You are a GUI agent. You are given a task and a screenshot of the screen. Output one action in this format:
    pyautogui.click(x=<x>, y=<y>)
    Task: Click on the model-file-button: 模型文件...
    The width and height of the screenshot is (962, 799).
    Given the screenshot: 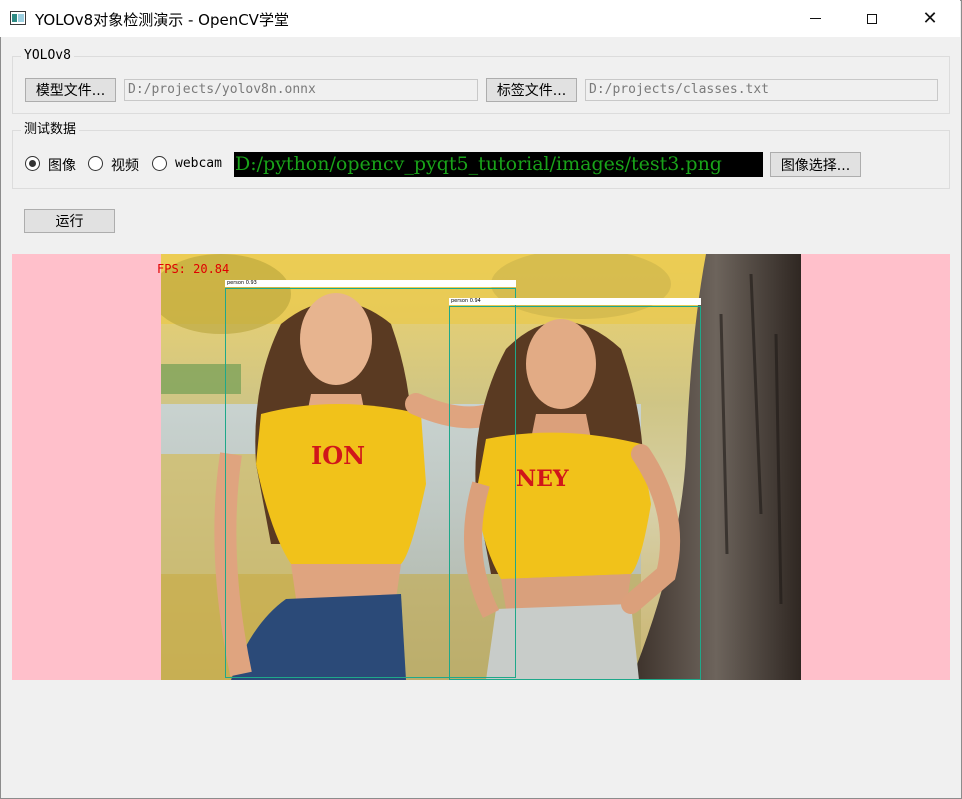 What is the action you would take?
    pyautogui.click(x=70, y=90)
    